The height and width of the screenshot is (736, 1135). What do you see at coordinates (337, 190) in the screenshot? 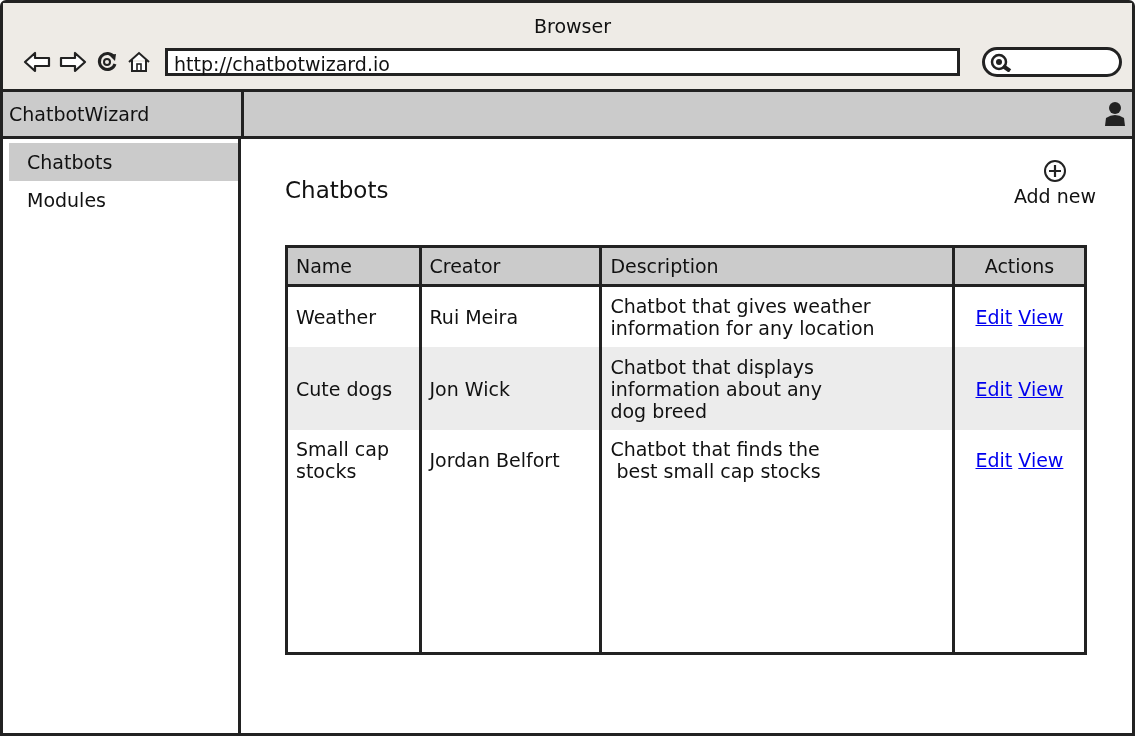
I see `page-heading: Chatbots` at bounding box center [337, 190].